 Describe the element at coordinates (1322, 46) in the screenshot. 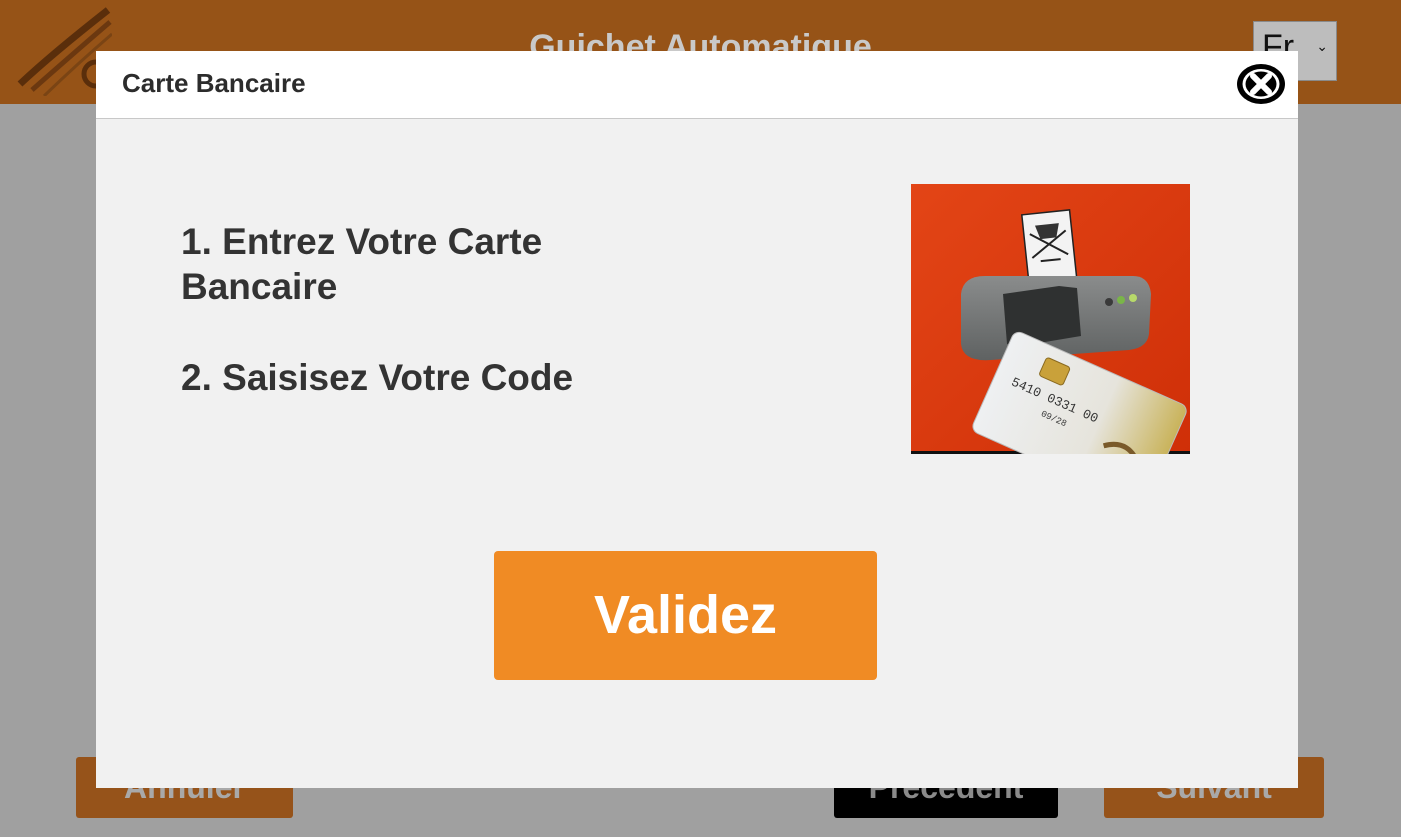

I see `chevron-down-icon: ⌄` at that location.